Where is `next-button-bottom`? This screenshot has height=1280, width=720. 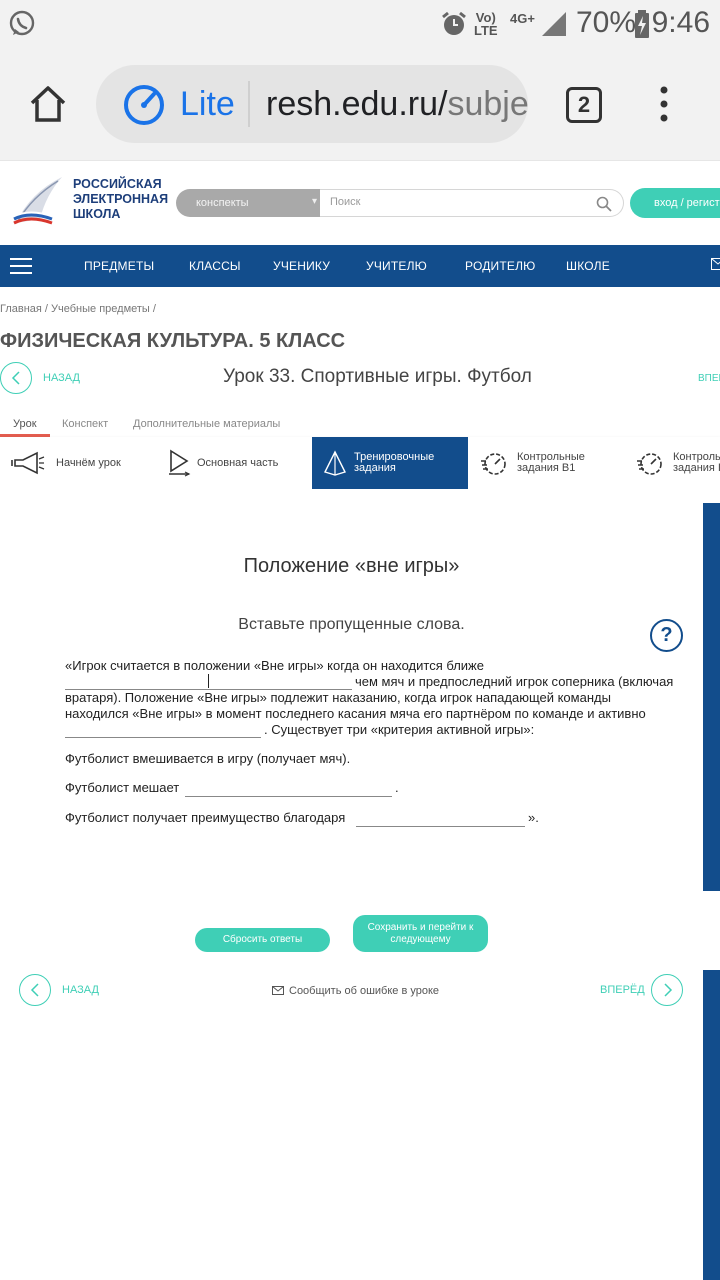
next-button-bottom is located at coordinates (667, 990).